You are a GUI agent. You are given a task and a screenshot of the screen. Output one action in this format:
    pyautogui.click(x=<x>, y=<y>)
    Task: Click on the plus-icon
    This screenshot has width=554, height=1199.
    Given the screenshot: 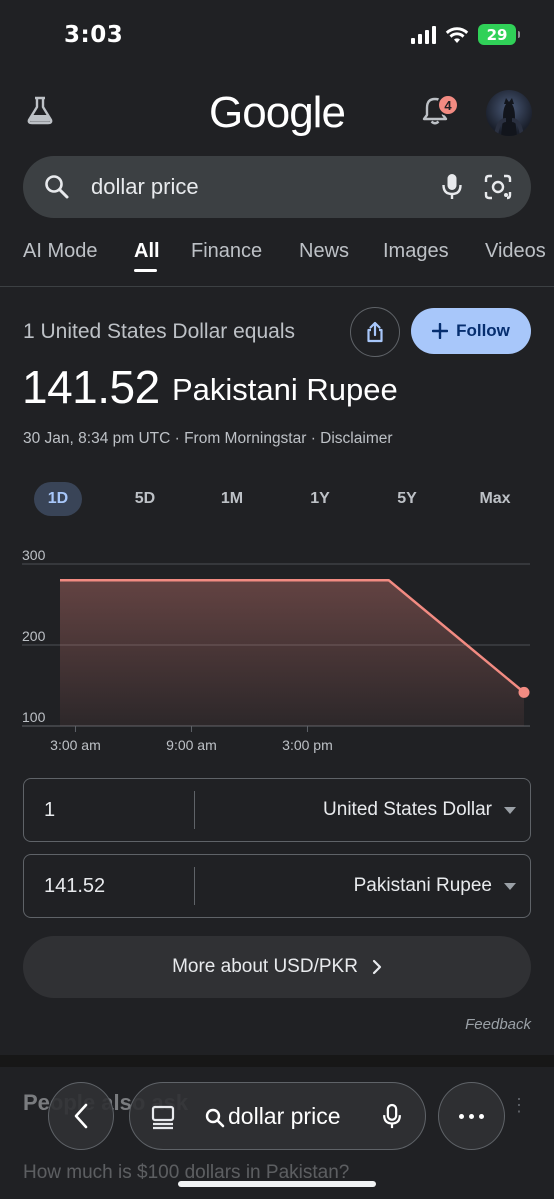 What is the action you would take?
    pyautogui.click(x=440, y=331)
    